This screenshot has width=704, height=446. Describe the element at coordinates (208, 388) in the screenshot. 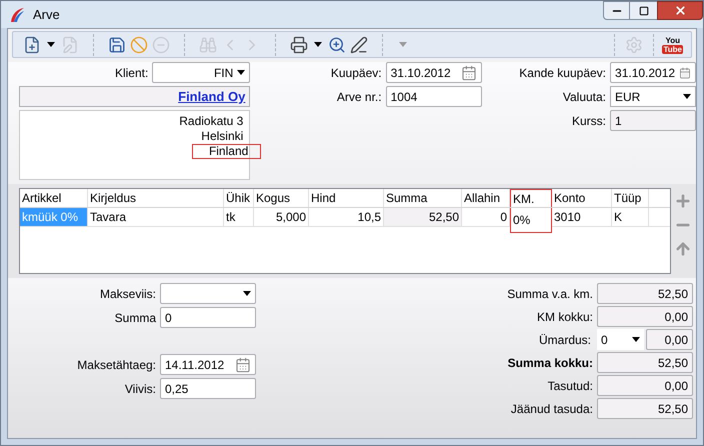

I see `input-field: 0,25` at that location.